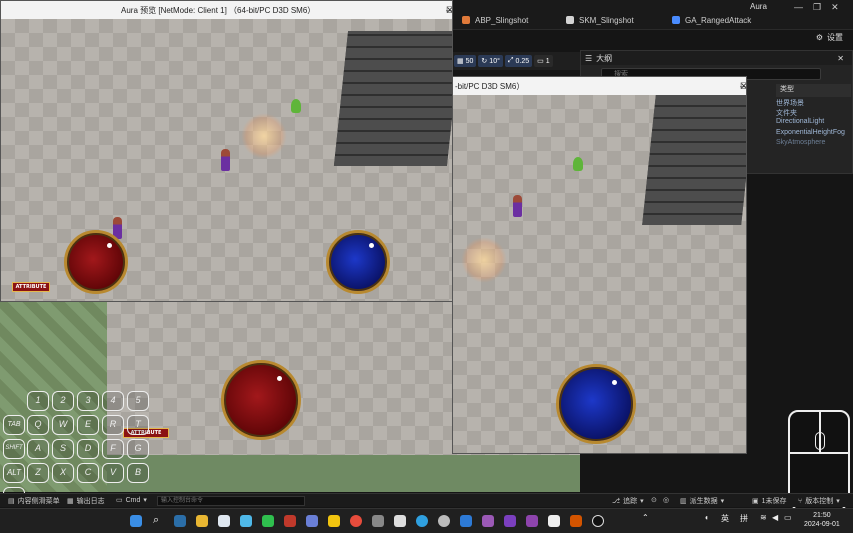 Image resolution: width=853 pixels, height=533 pixels. I want to click on wechat-icon, so click(268, 521).